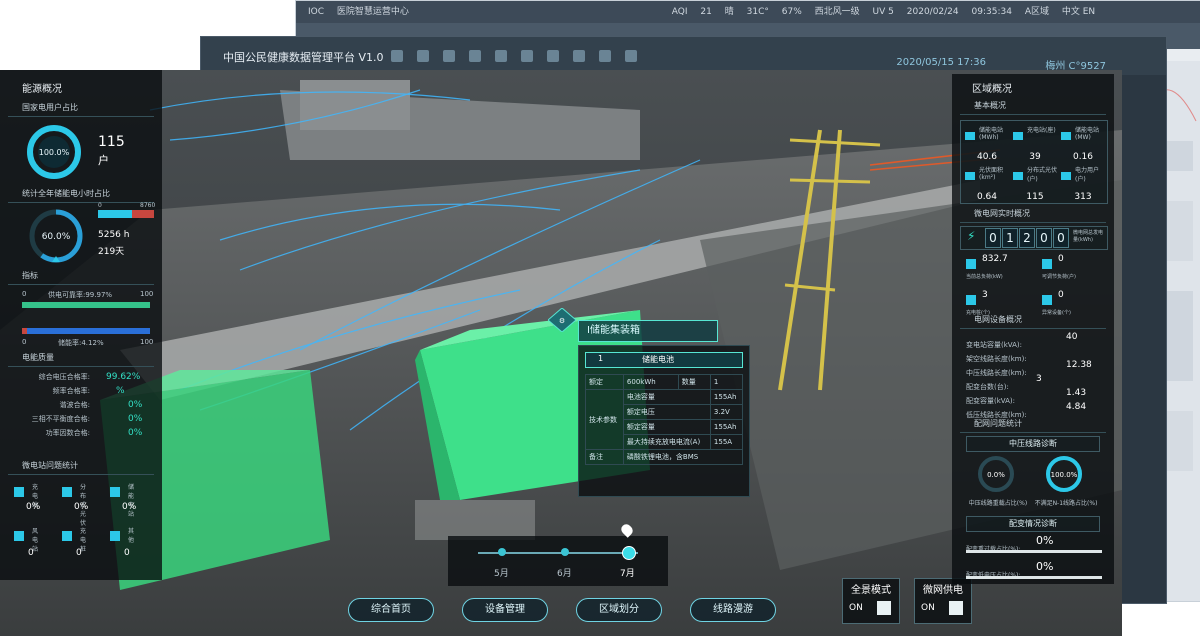 The height and width of the screenshot is (636, 1200). I want to click on timeline-label: 7月, so click(627, 572).